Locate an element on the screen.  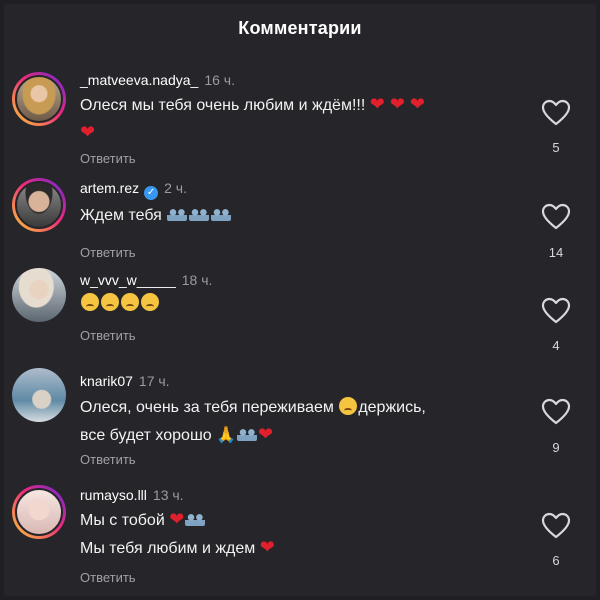
verified-badge-icon: ✓ is located at coordinates (151, 193).